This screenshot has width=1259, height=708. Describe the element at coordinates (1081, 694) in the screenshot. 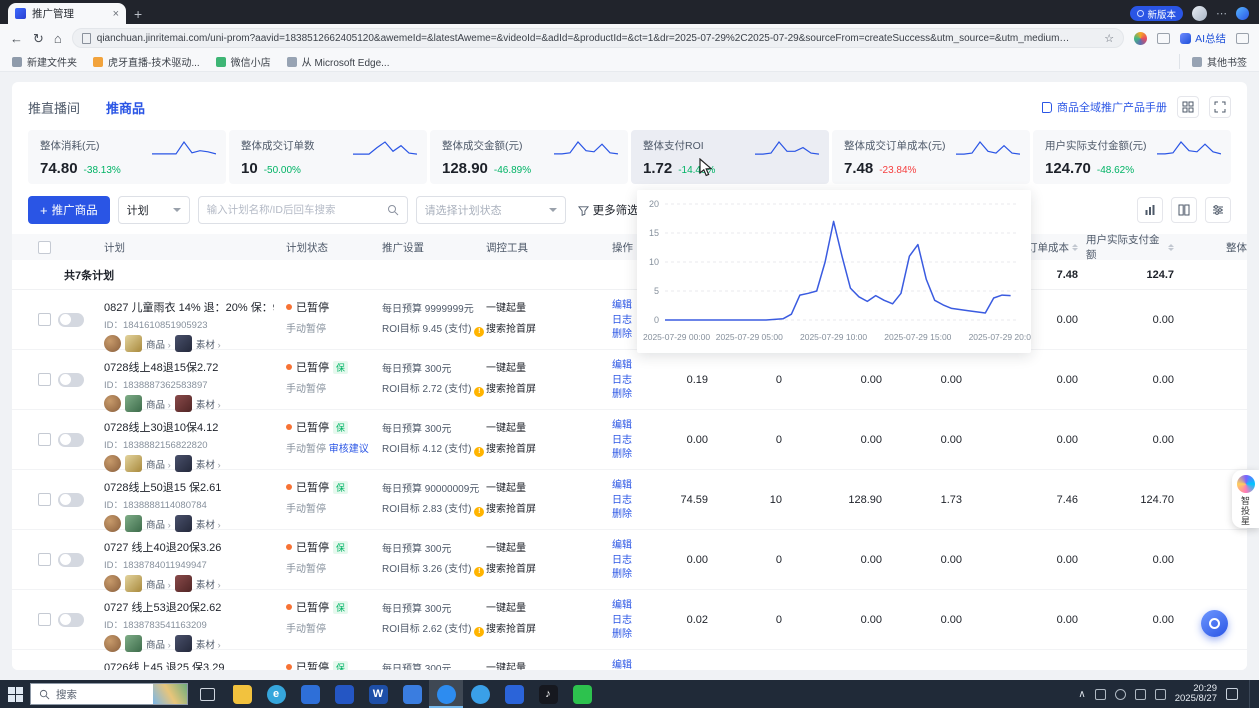

I see `tray-expand-icon: ∧` at that location.